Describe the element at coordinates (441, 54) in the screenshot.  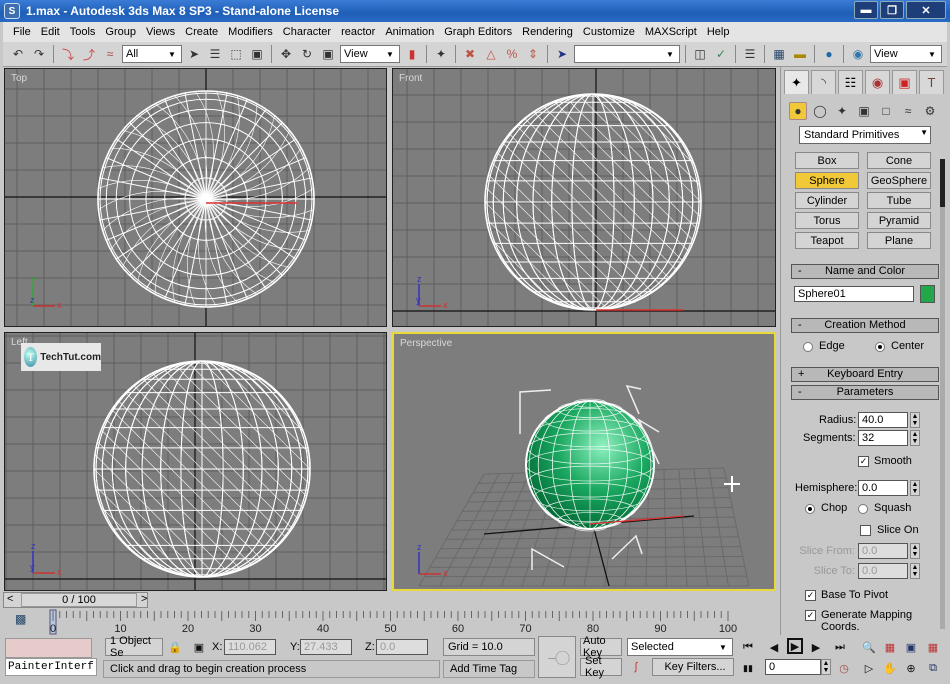
I see `select-and-manipulate-icon: ✦` at that location.